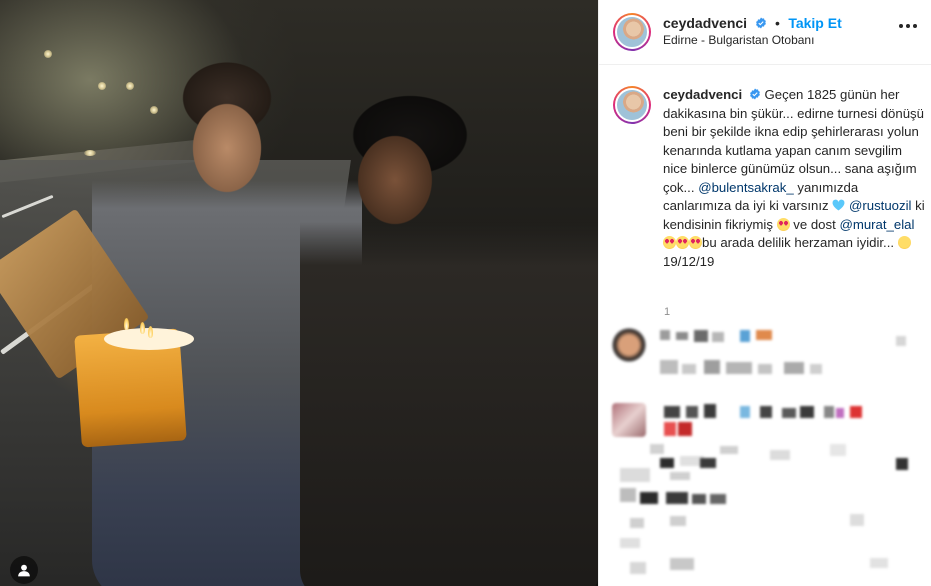 Image resolution: width=931 pixels, height=586 pixels. What do you see at coordinates (632, 105) in the screenshot?
I see `caption-avatar` at bounding box center [632, 105].